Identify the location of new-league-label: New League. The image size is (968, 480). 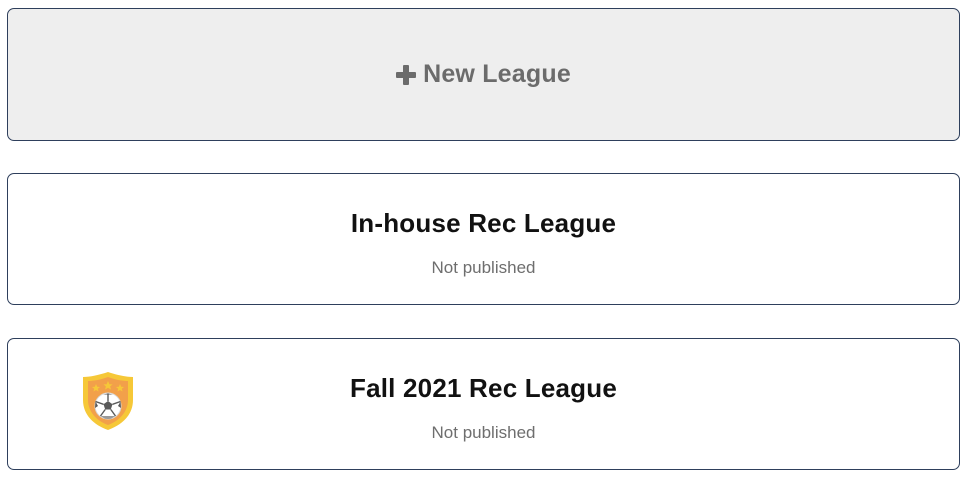
(497, 74).